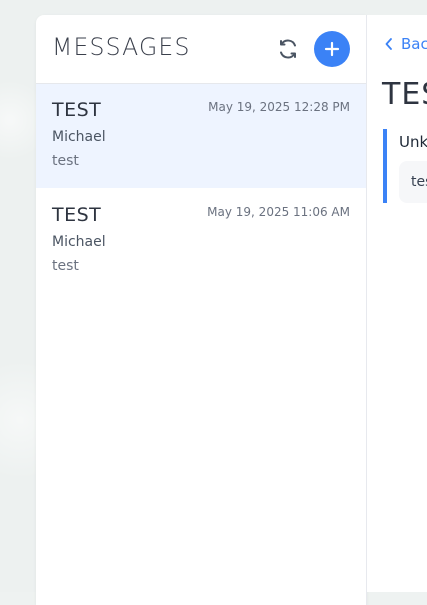  I want to click on plus-icon, so click(332, 49).